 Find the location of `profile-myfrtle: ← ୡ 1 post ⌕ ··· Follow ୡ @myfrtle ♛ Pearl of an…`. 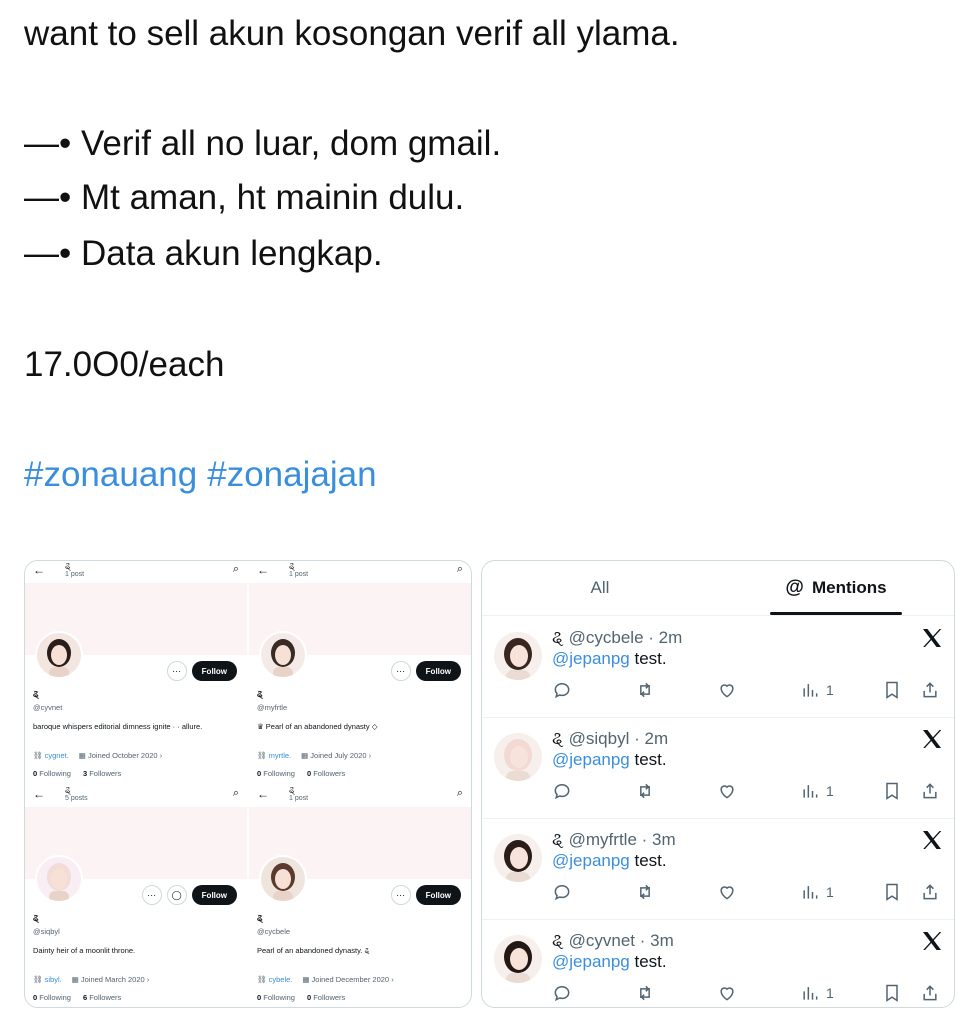

profile-myfrtle: ← ୡ 1 post ⌕ ··· Follow ୡ @myfrtle ♛ Pearl of an… is located at coordinates (360, 673).